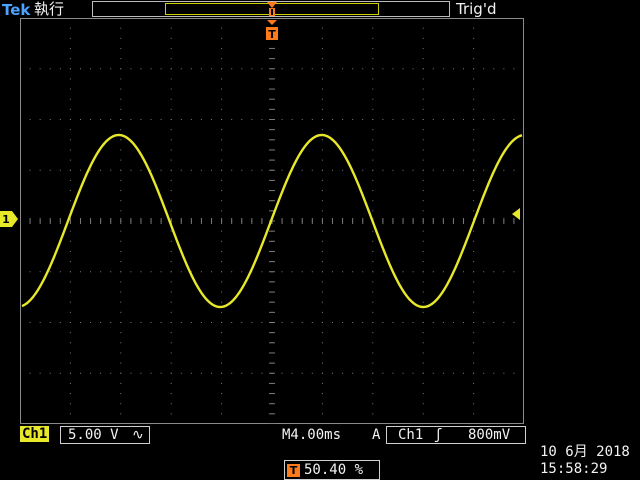 This screenshot has height=480, width=640. What do you see at coordinates (438, 435) in the screenshot?
I see `rising-slope-icon: ʃ` at bounding box center [438, 435].